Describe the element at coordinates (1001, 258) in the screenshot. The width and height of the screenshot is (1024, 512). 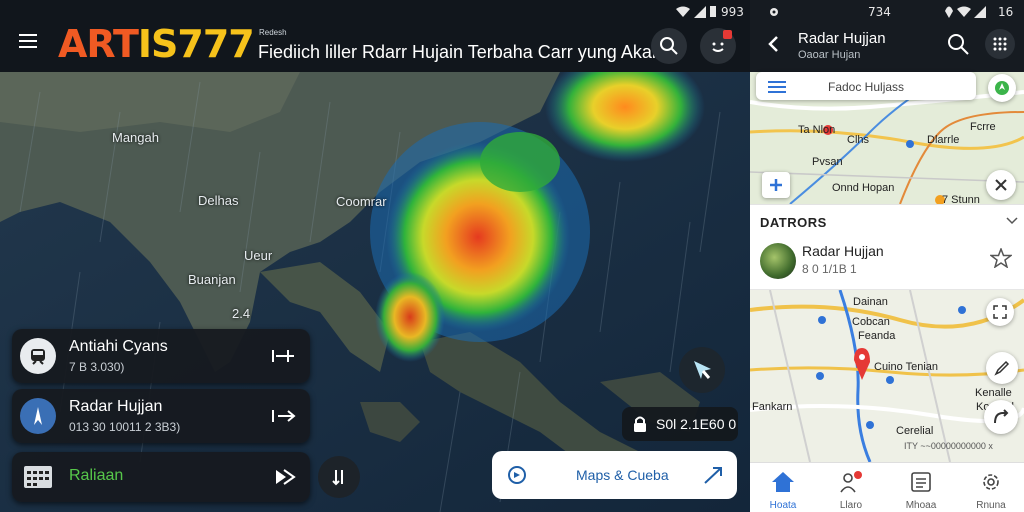
I see `star-icon` at that location.